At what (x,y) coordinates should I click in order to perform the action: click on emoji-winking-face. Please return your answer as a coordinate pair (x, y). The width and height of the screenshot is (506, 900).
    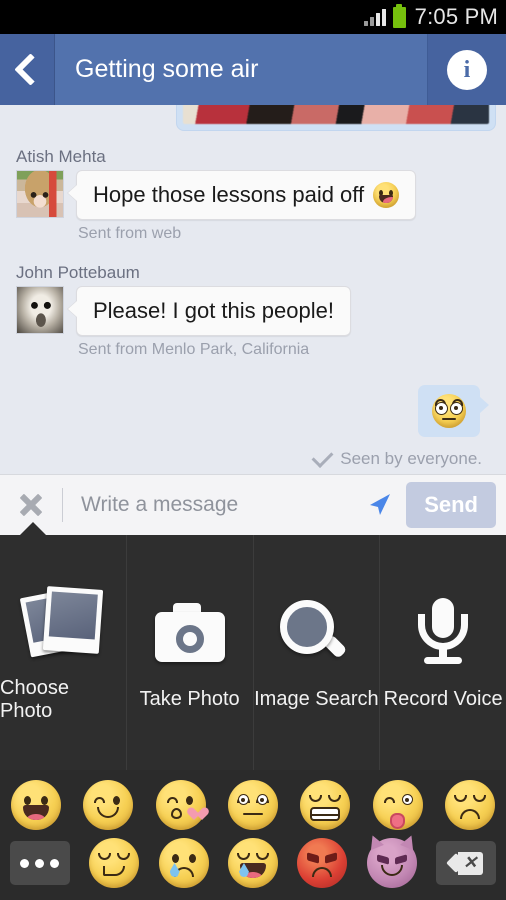
    Looking at the image, I should click on (108, 805).